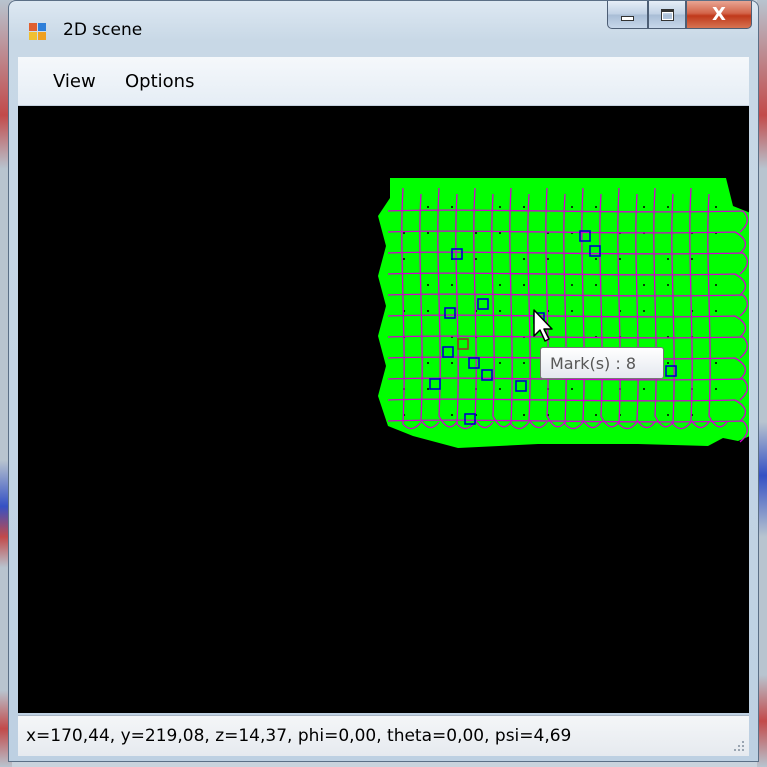  I want to click on tooltip-text: Mark(s) : 8, so click(593, 363).